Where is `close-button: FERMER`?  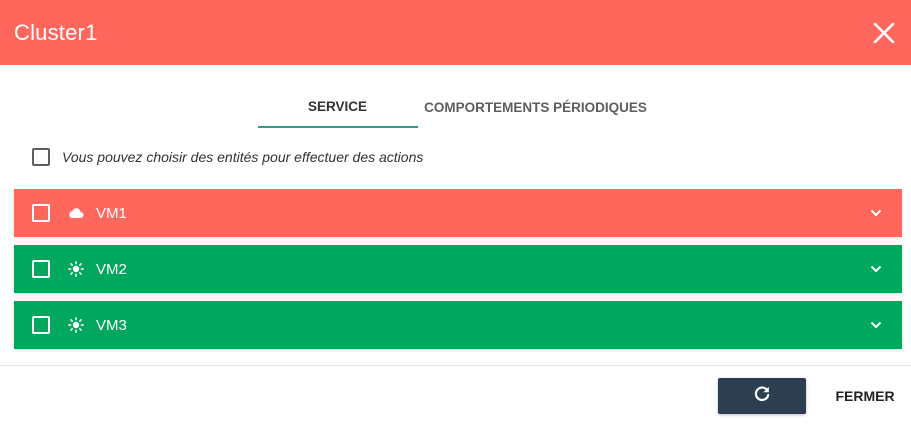
close-button: FERMER is located at coordinates (865, 396).